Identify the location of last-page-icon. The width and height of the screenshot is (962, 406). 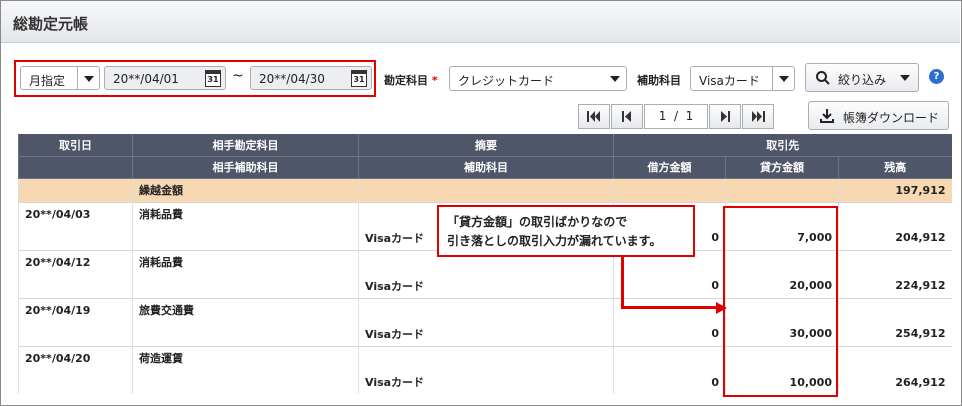
(758, 116).